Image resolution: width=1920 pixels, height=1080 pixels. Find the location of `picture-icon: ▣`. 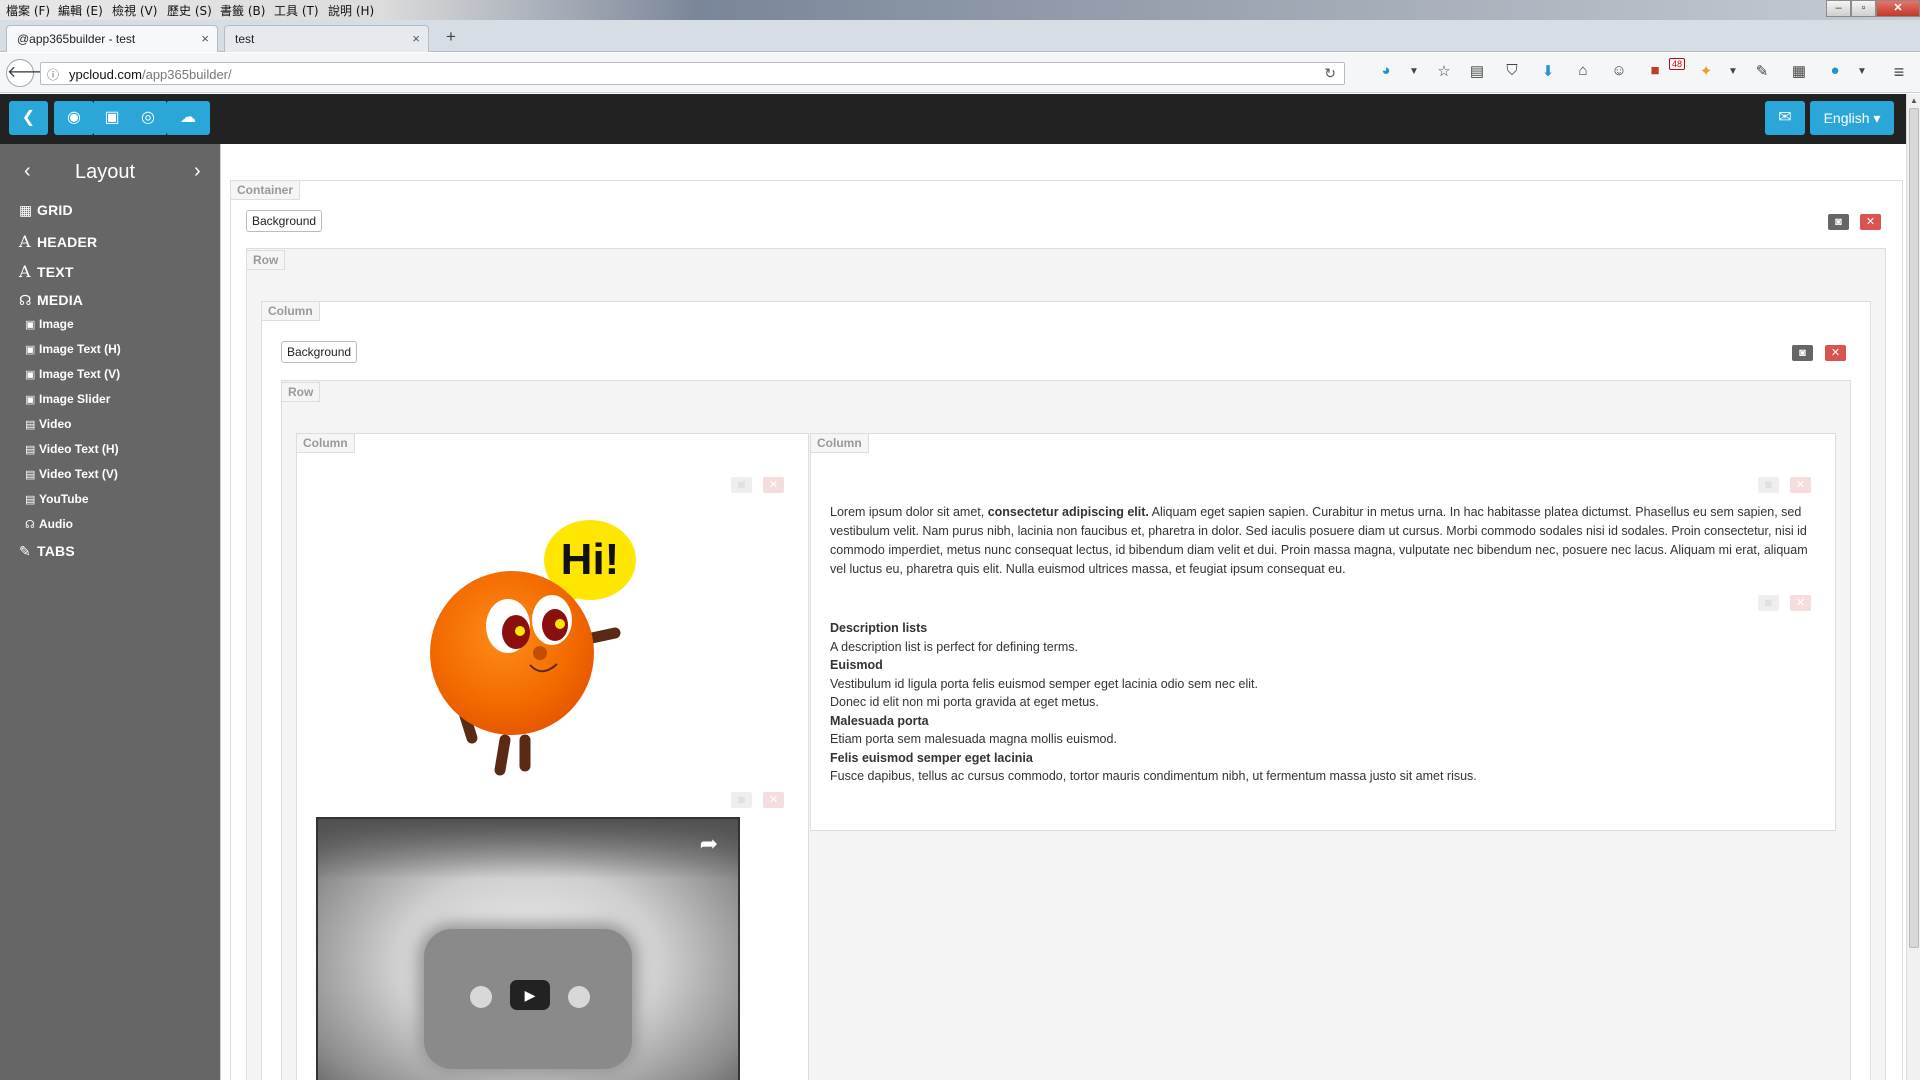

picture-icon: ▣ is located at coordinates (30, 350).